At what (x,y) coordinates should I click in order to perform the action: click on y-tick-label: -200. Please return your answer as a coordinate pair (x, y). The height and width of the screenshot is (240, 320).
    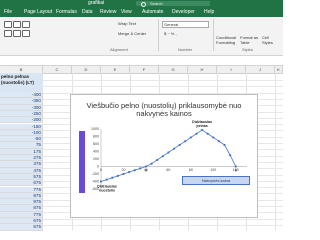
    Looking at the image, I should click on (95, 174).